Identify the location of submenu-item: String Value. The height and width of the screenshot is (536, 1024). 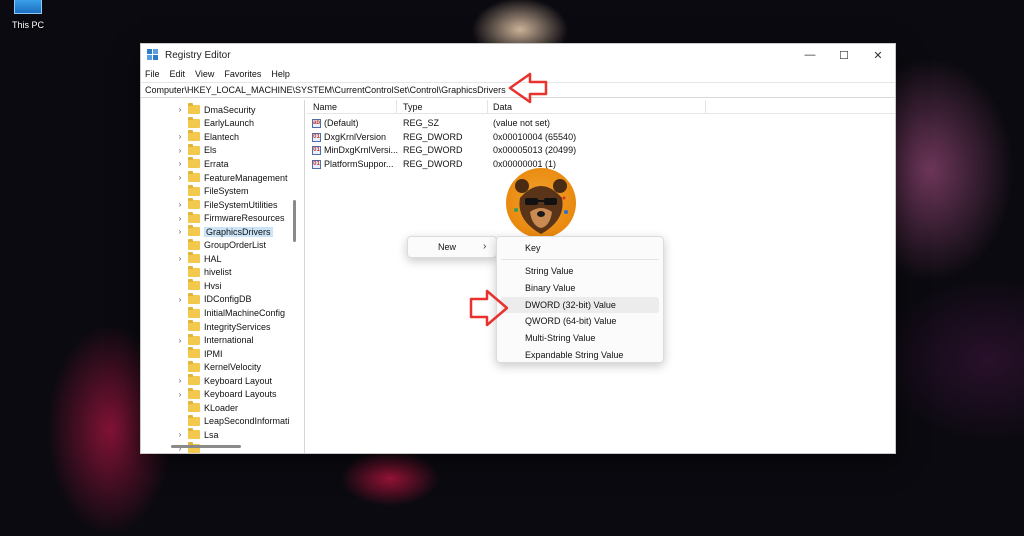
(580, 271).